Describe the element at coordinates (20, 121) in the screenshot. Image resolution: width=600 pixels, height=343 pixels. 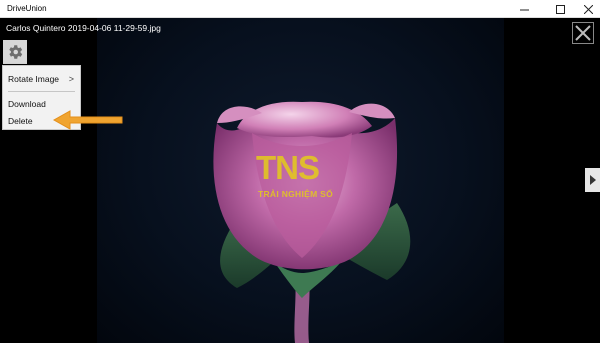
I see `menu-item-label: Delete` at that location.